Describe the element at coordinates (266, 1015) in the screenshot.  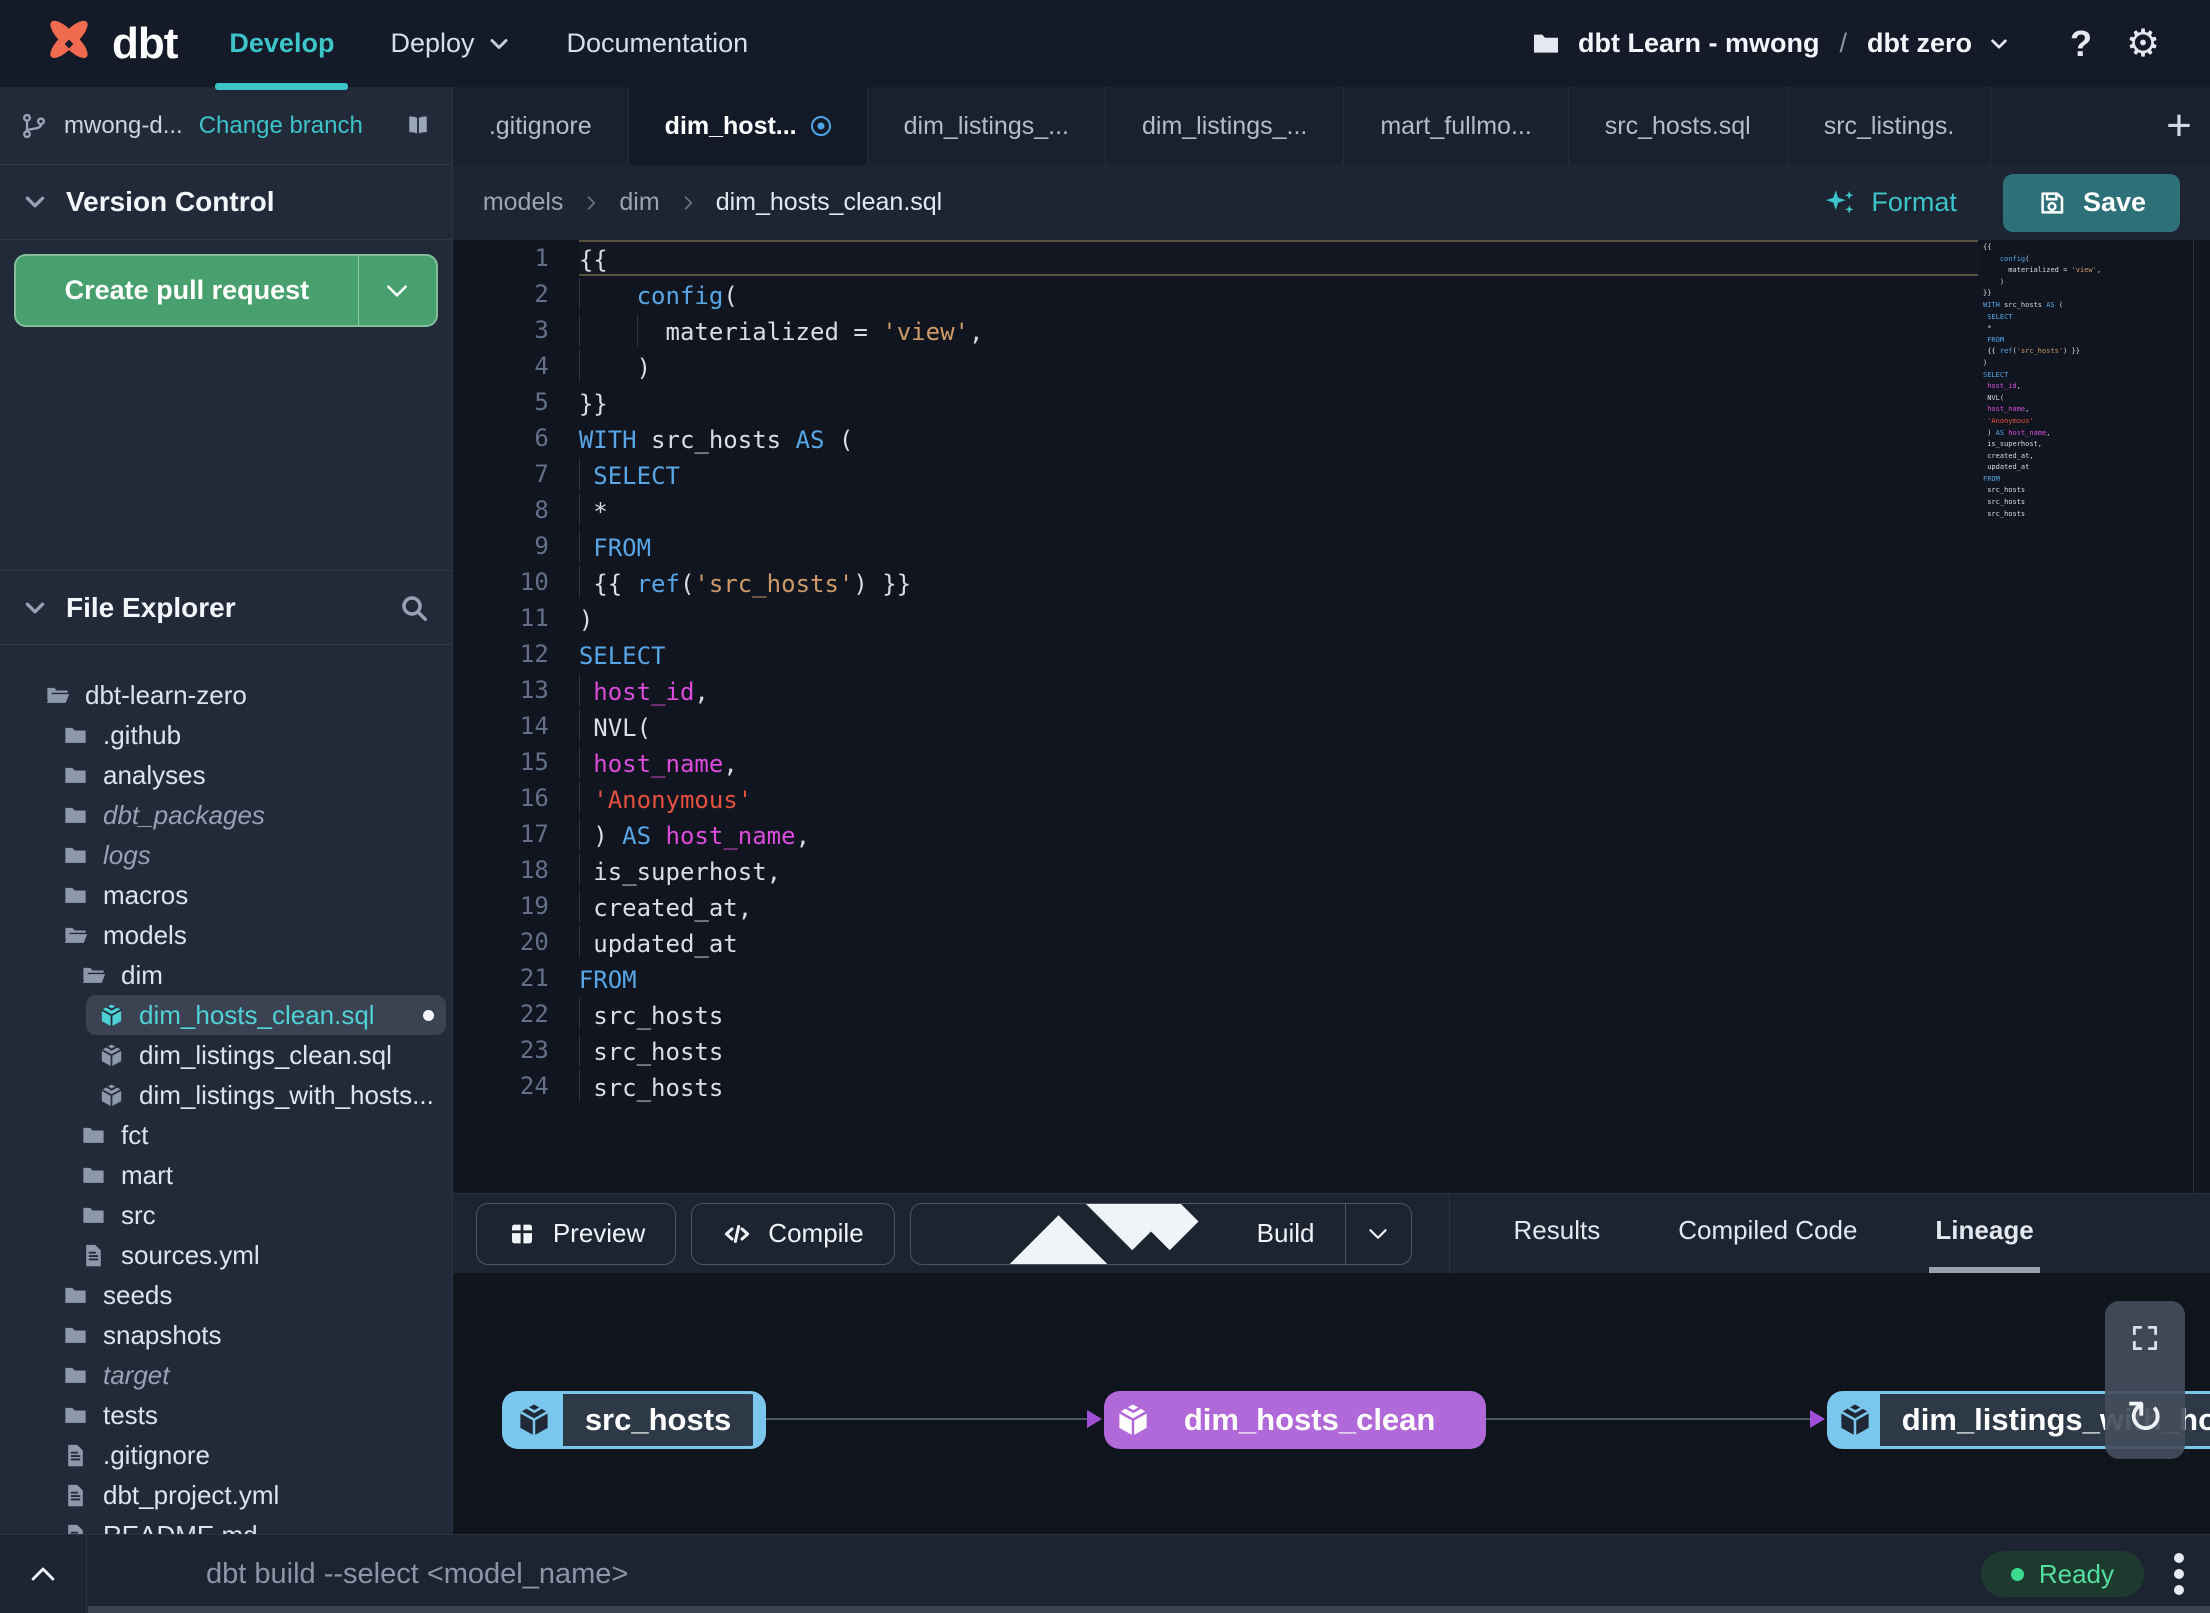
I see `tree-item-dim-hosts-clean-sql: dim_hosts_clean.sql` at that location.